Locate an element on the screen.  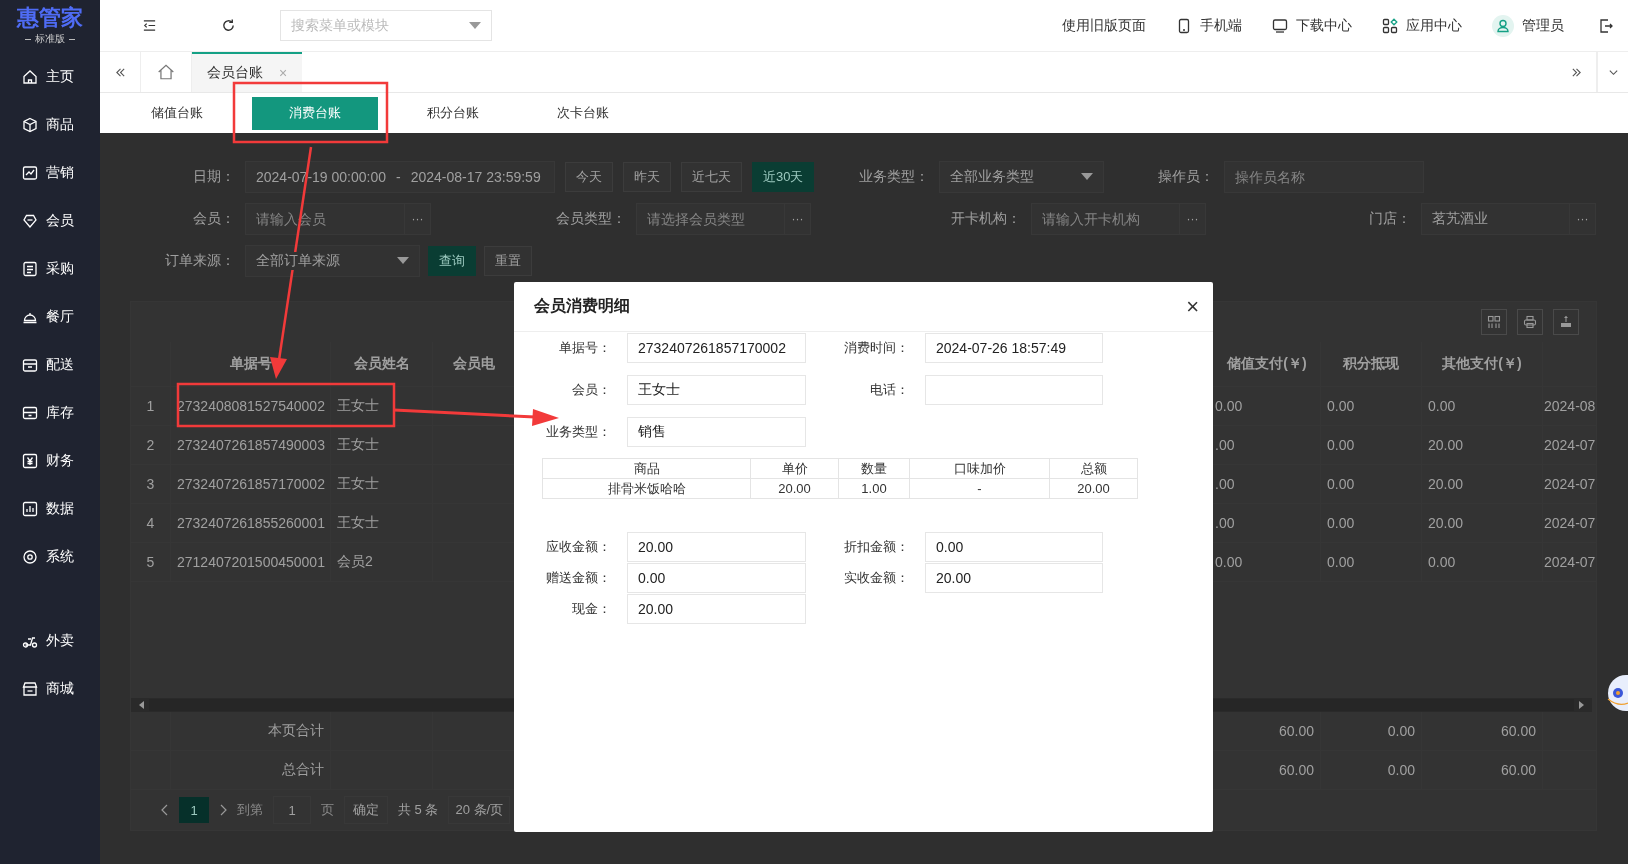
top-link: 应用中心 is located at coordinates (1422, 25).